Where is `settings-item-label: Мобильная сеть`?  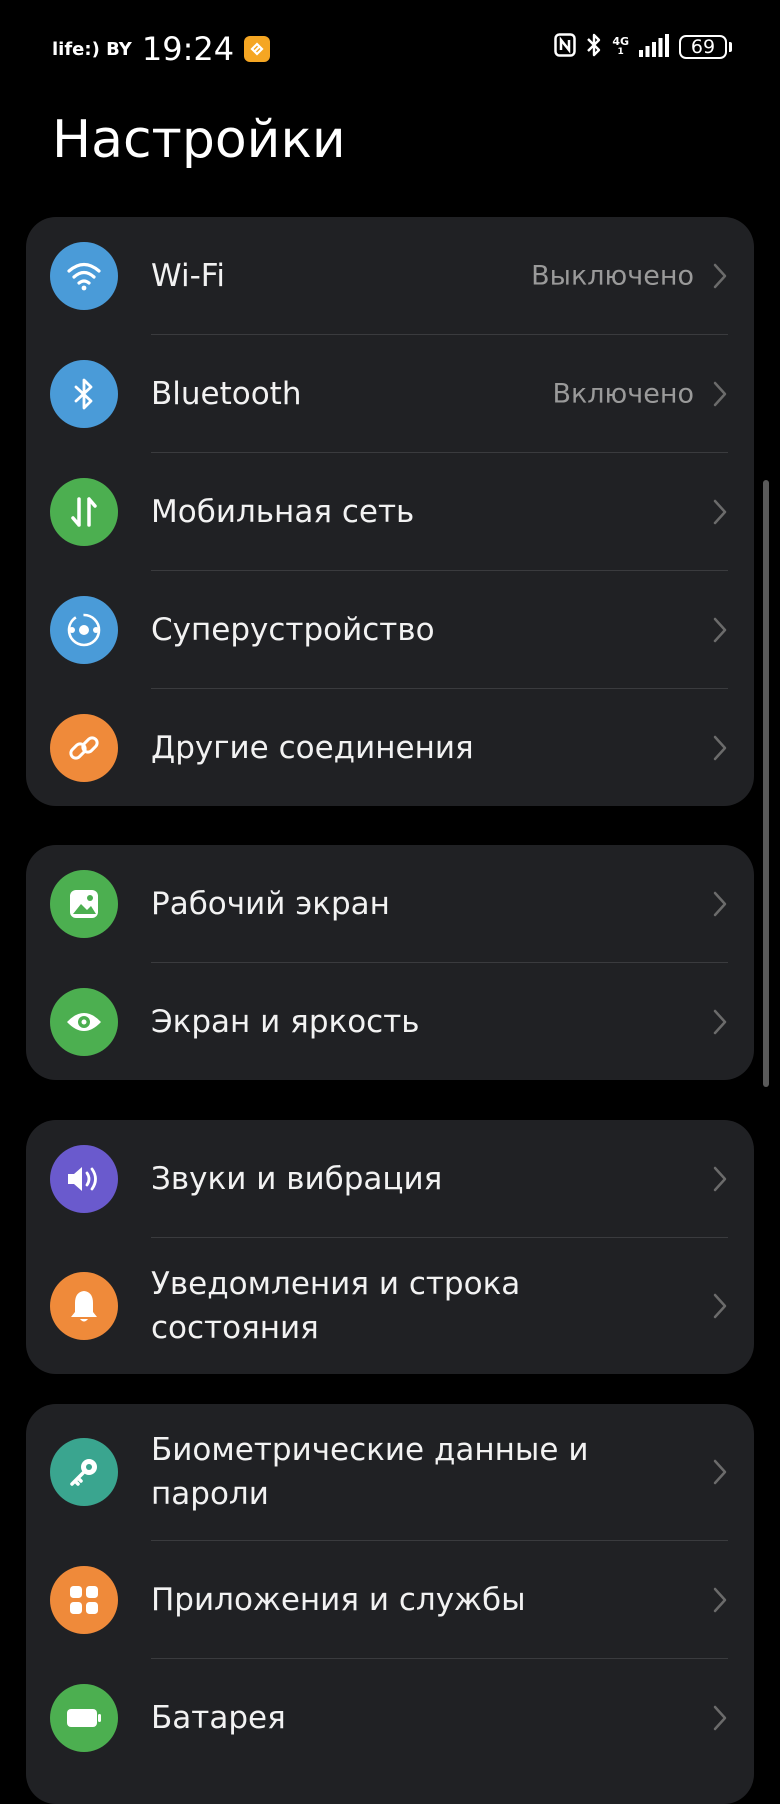 settings-item-label: Мобильная сеть is located at coordinates (283, 511).